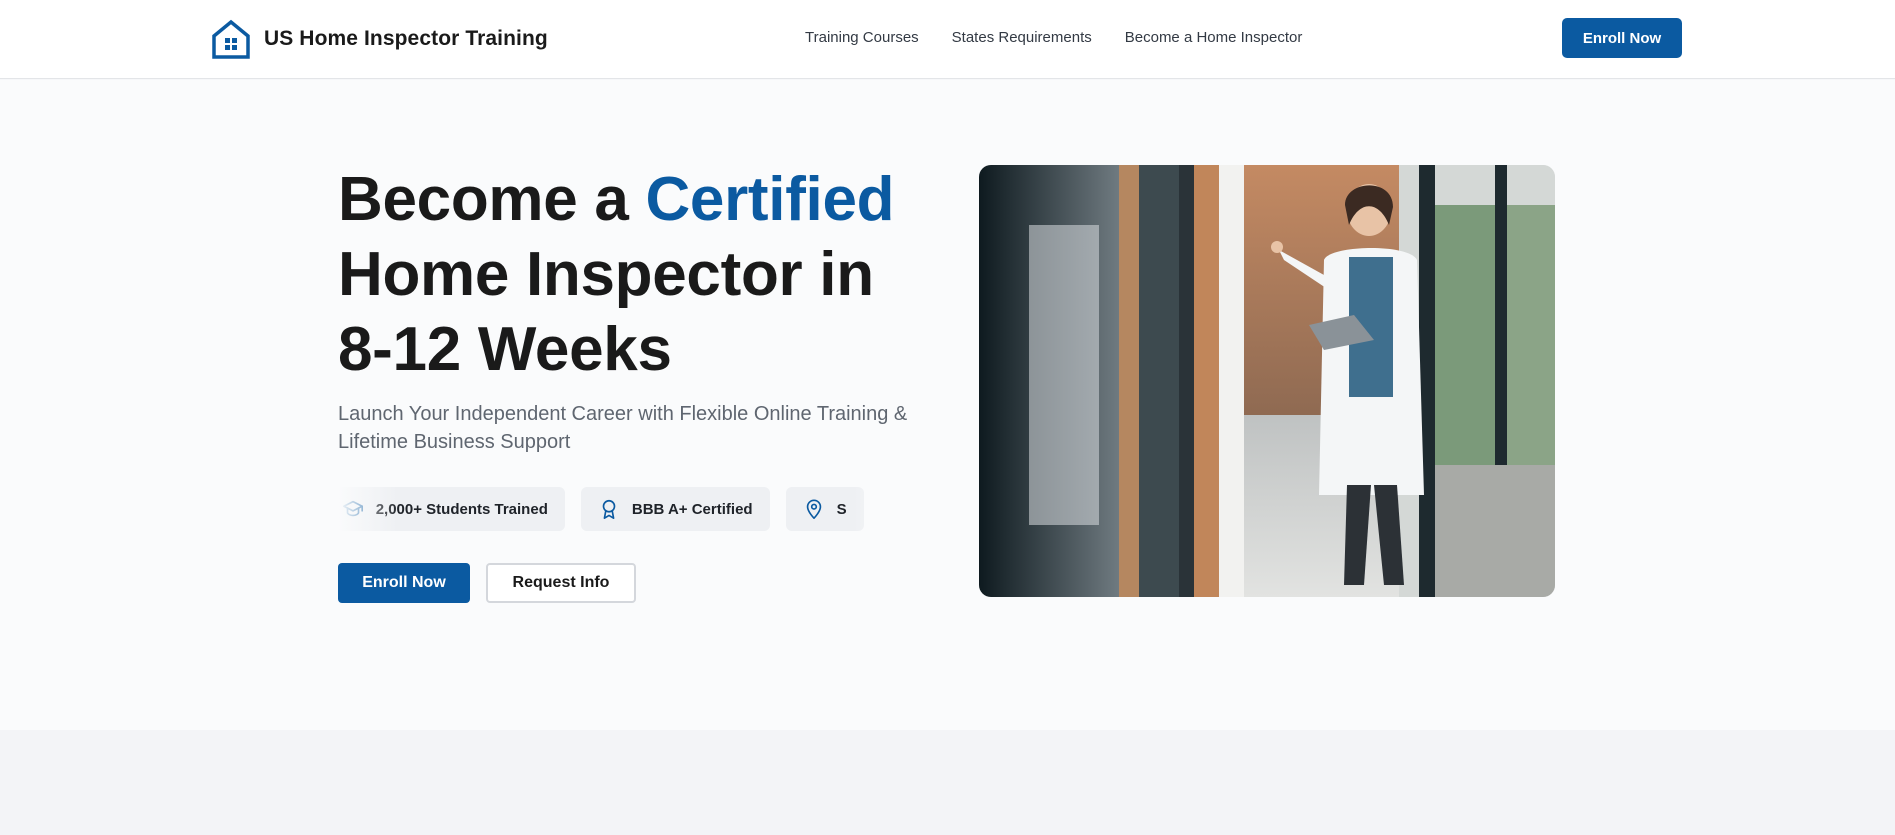 This screenshot has width=1895, height=835. I want to click on badge-bbb-certified: BBB A+ Certified, so click(675, 509).